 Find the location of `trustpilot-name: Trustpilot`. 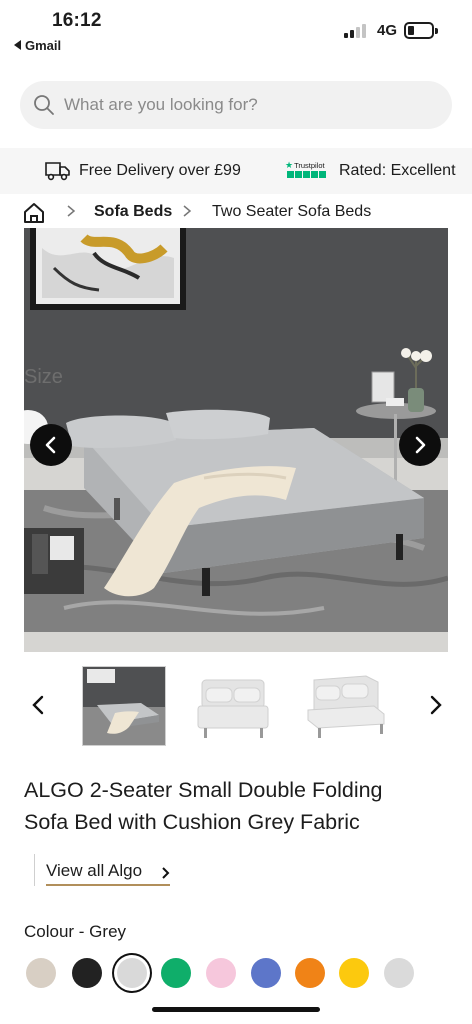

trustpilot-name: Trustpilot is located at coordinates (309, 165).